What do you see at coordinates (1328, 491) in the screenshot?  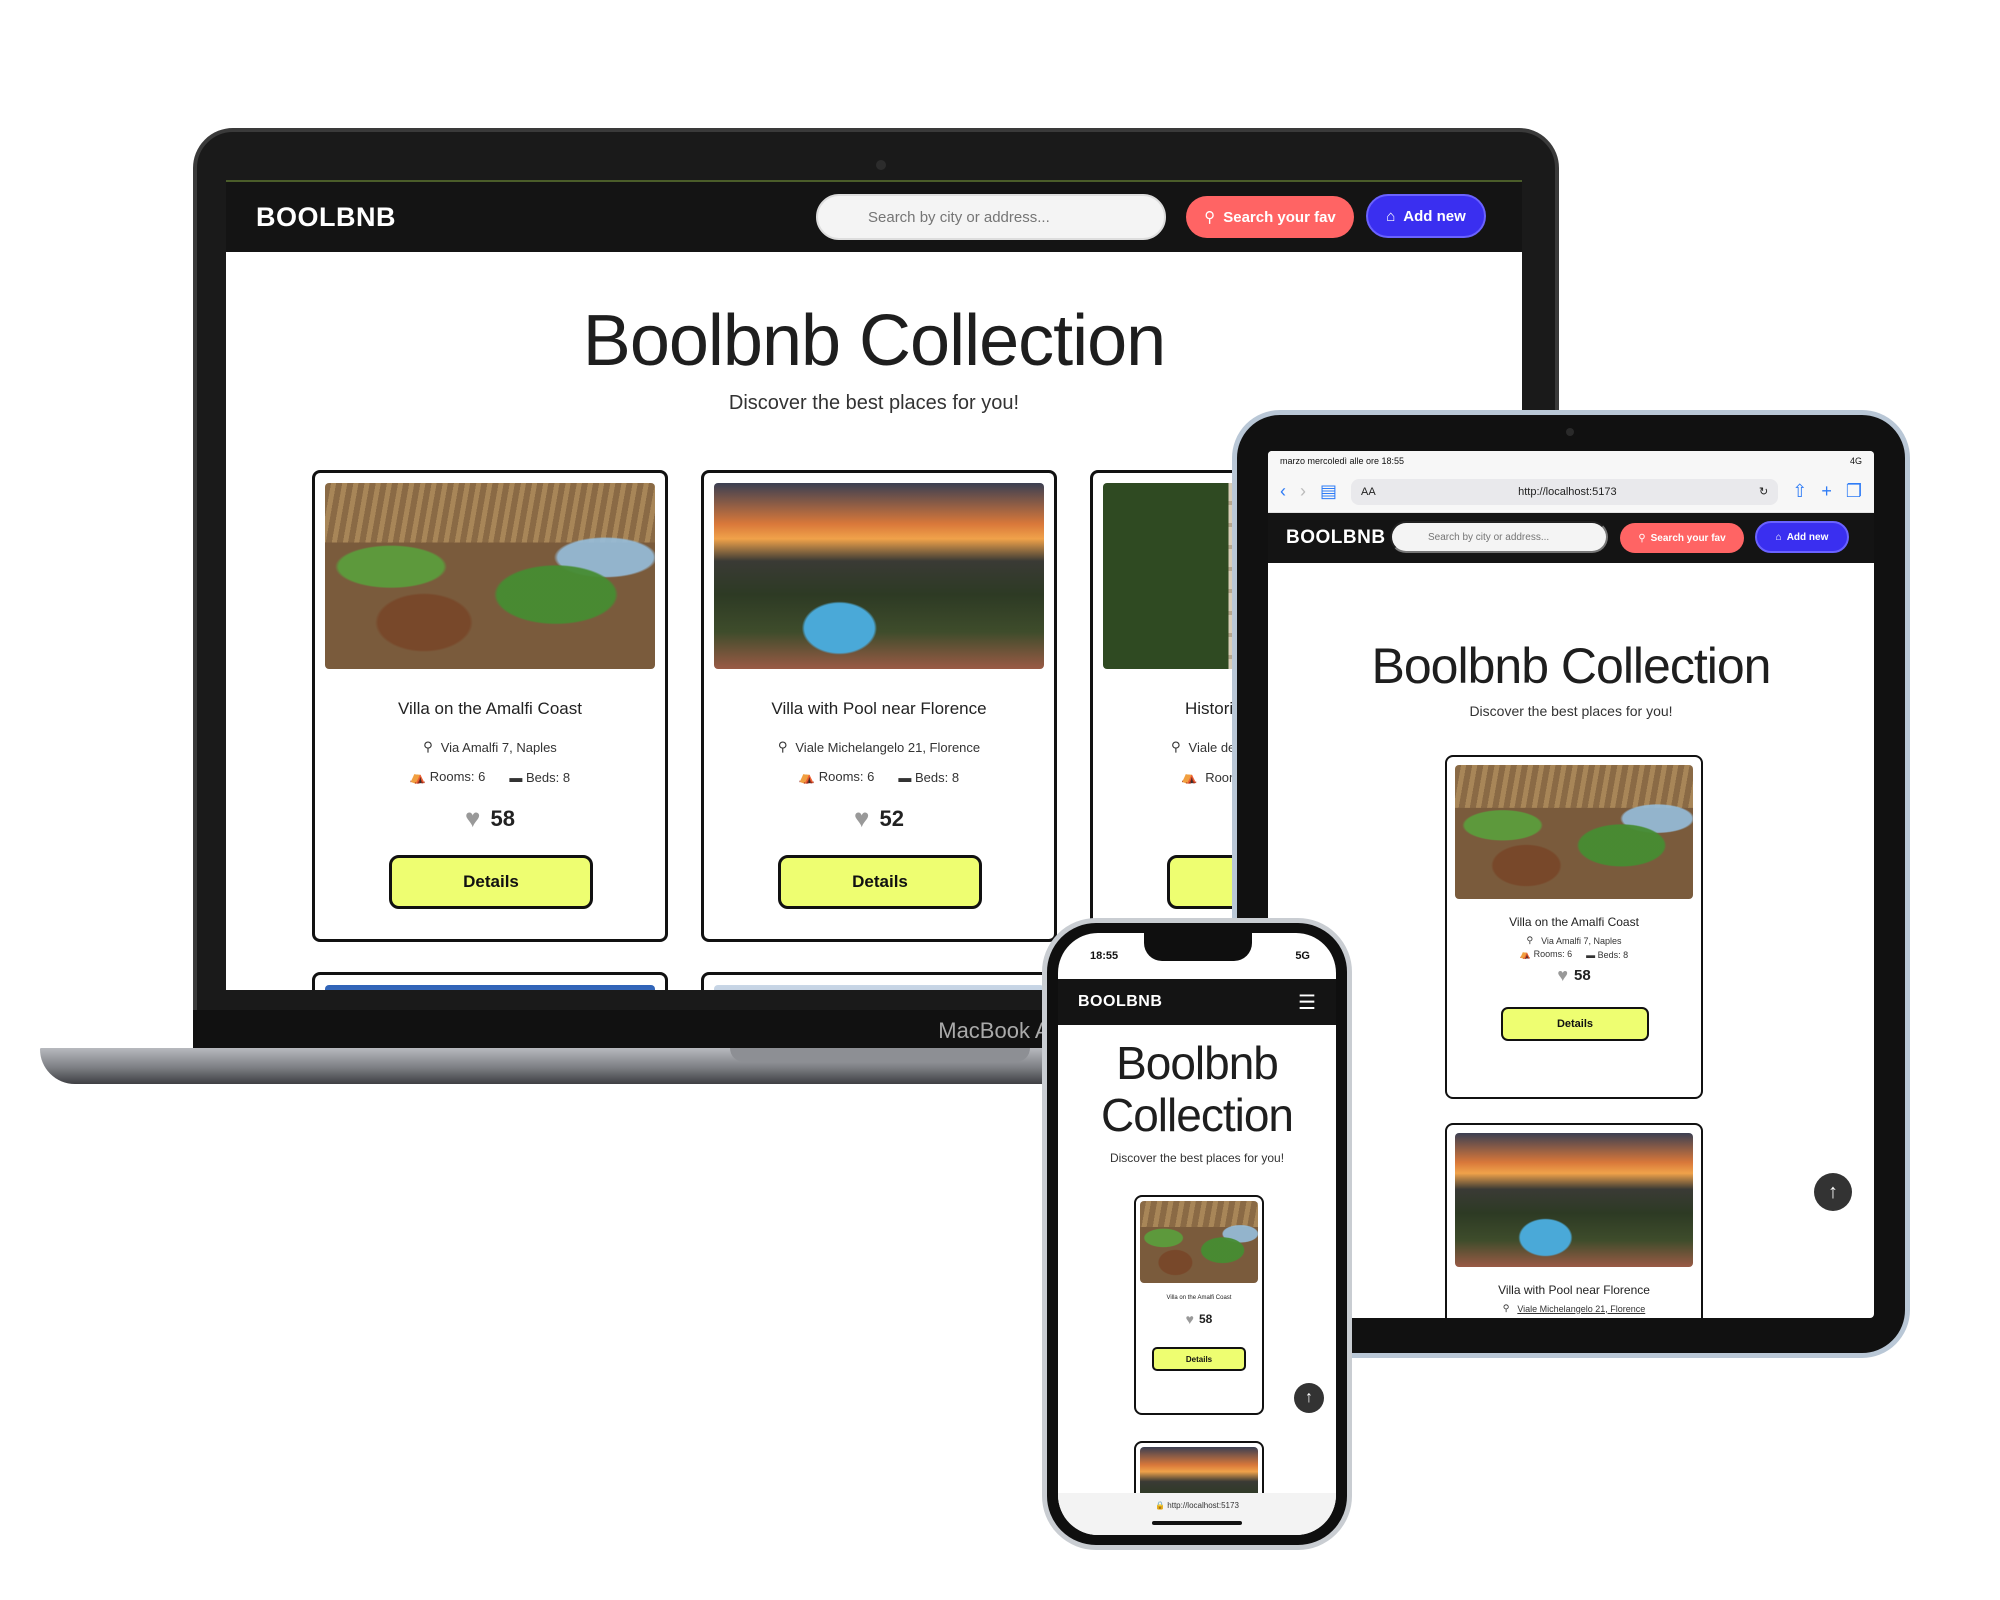 I see `bookmarks-icon: ▤` at bounding box center [1328, 491].